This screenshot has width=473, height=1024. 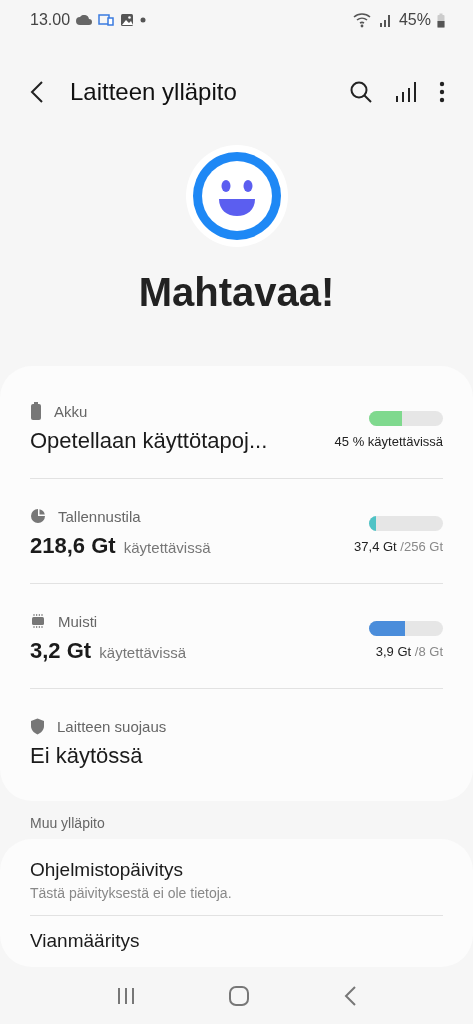 What do you see at coordinates (126, 995) in the screenshot?
I see `recent-apps-icon` at bounding box center [126, 995].